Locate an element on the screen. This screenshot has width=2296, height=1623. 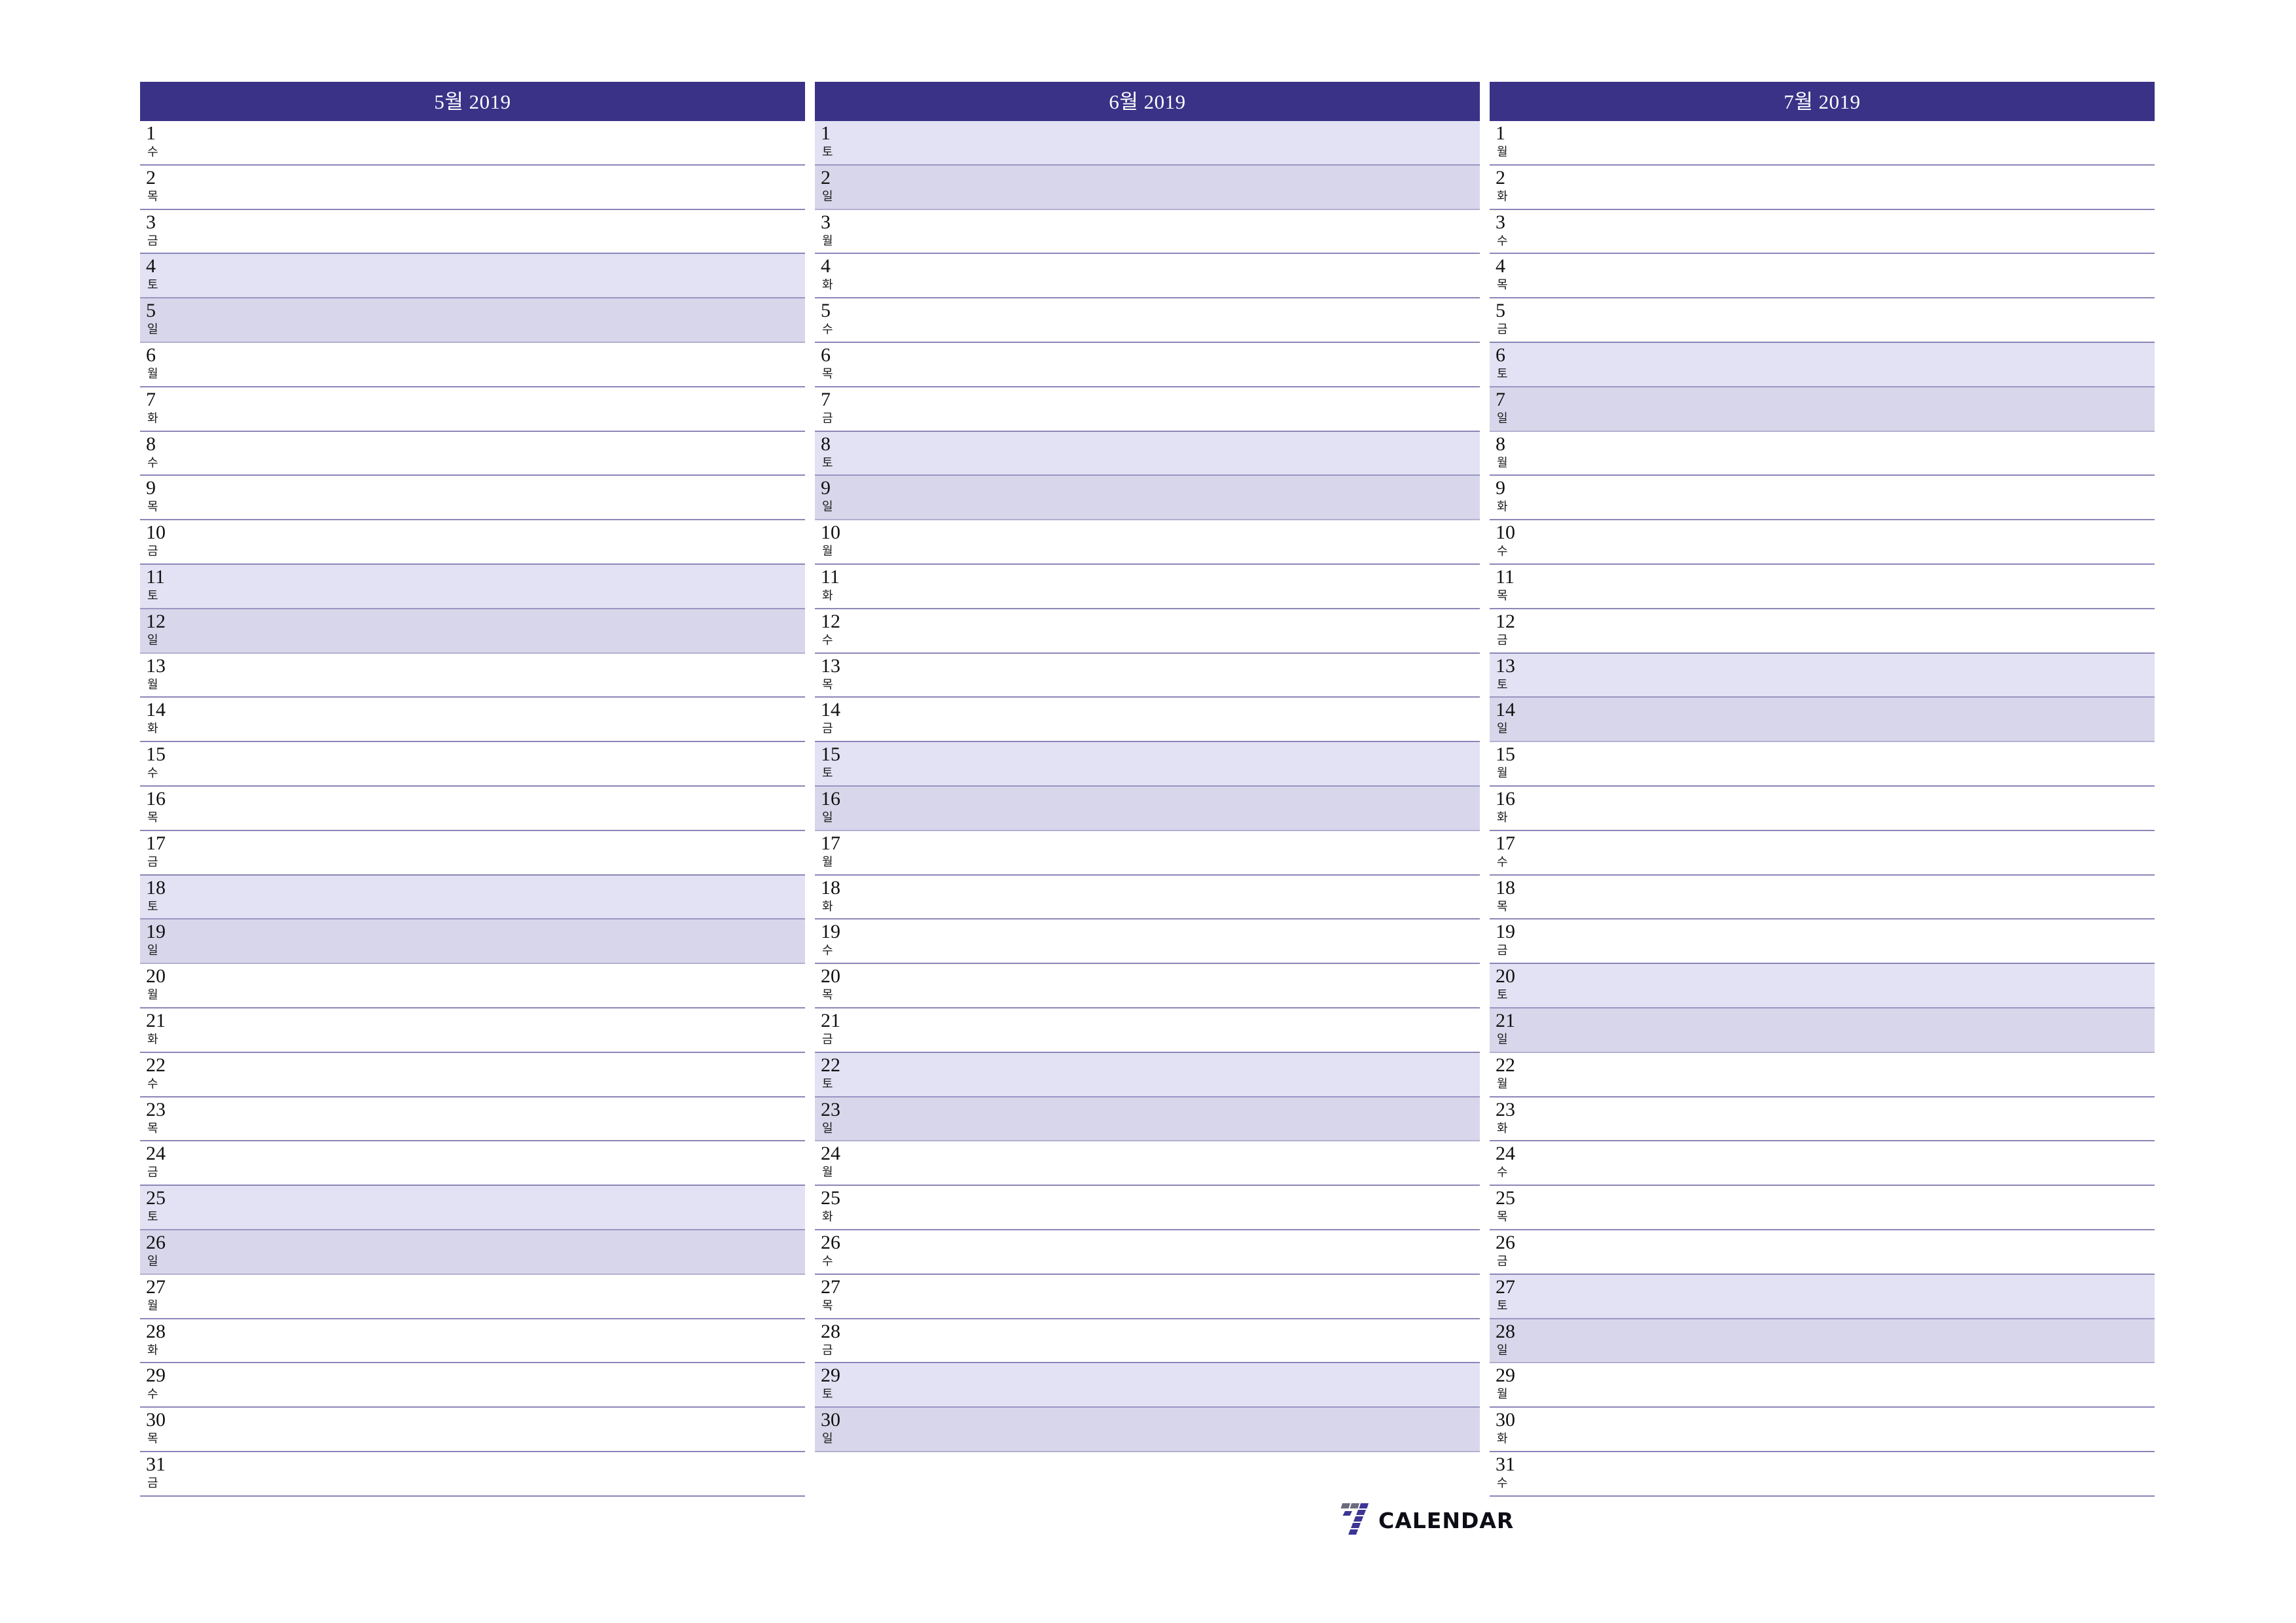
day-row: 25 토 is located at coordinates (472, 1208).